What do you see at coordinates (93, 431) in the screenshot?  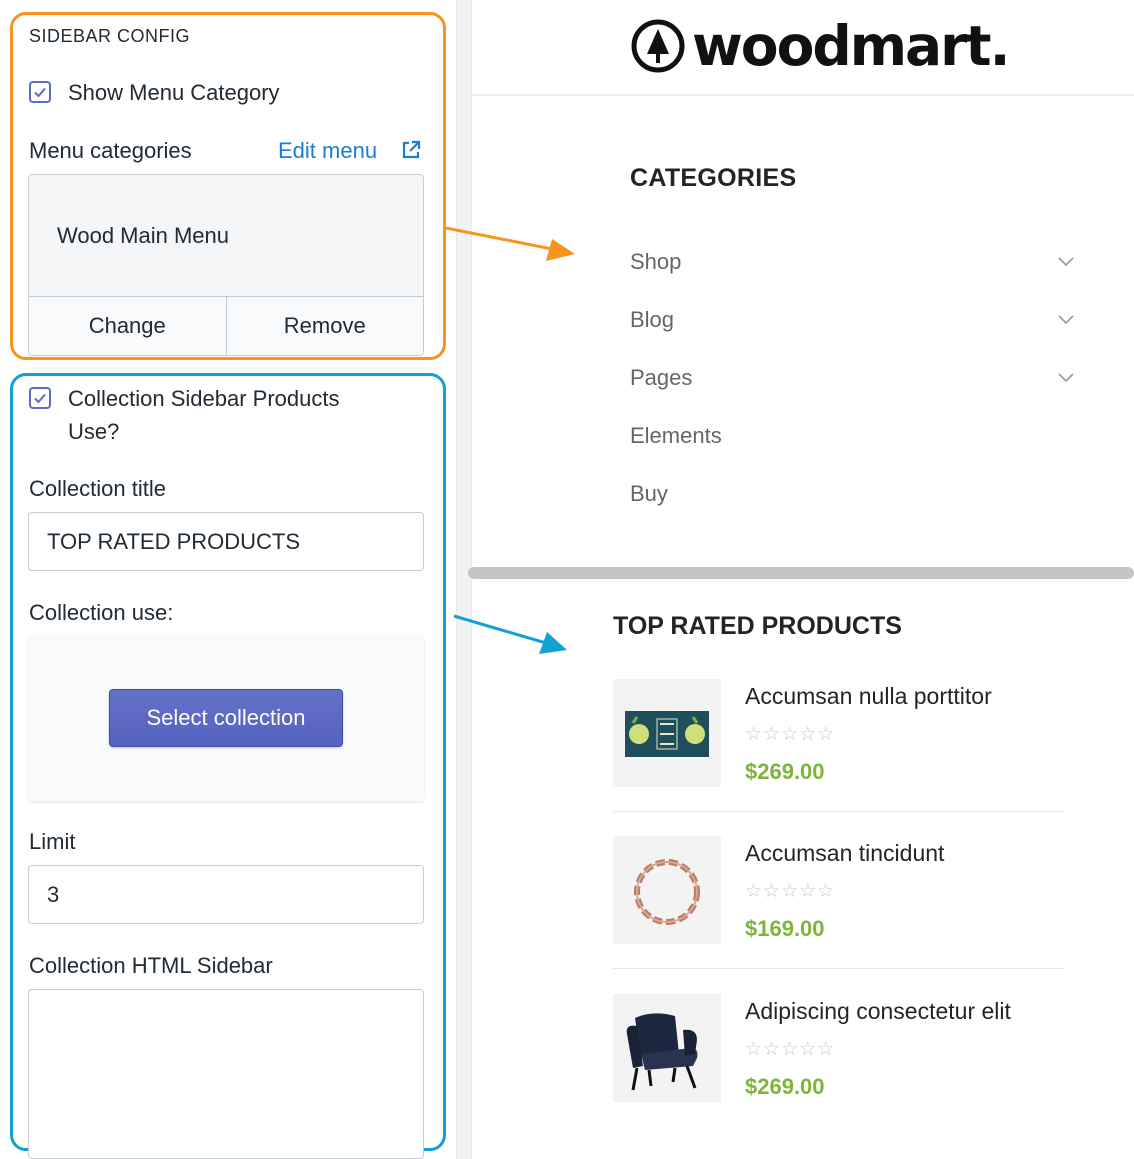 I see `collection-sidebar-use-label-cont: Use?` at bounding box center [93, 431].